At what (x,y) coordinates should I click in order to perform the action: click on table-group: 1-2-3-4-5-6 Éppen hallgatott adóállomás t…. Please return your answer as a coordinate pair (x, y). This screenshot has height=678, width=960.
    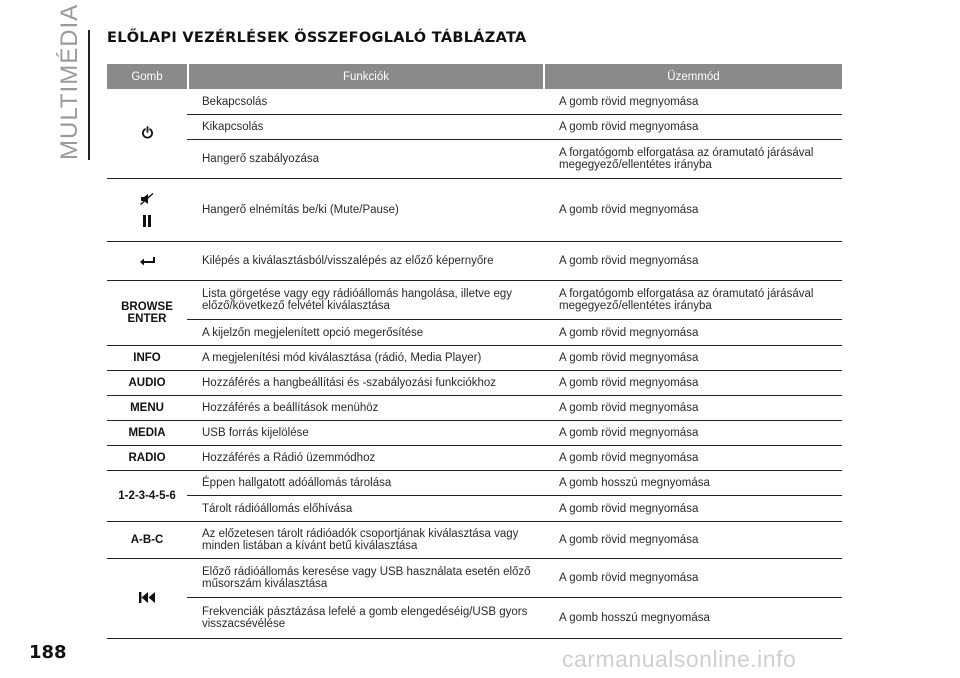
    Looking at the image, I should click on (474, 496).